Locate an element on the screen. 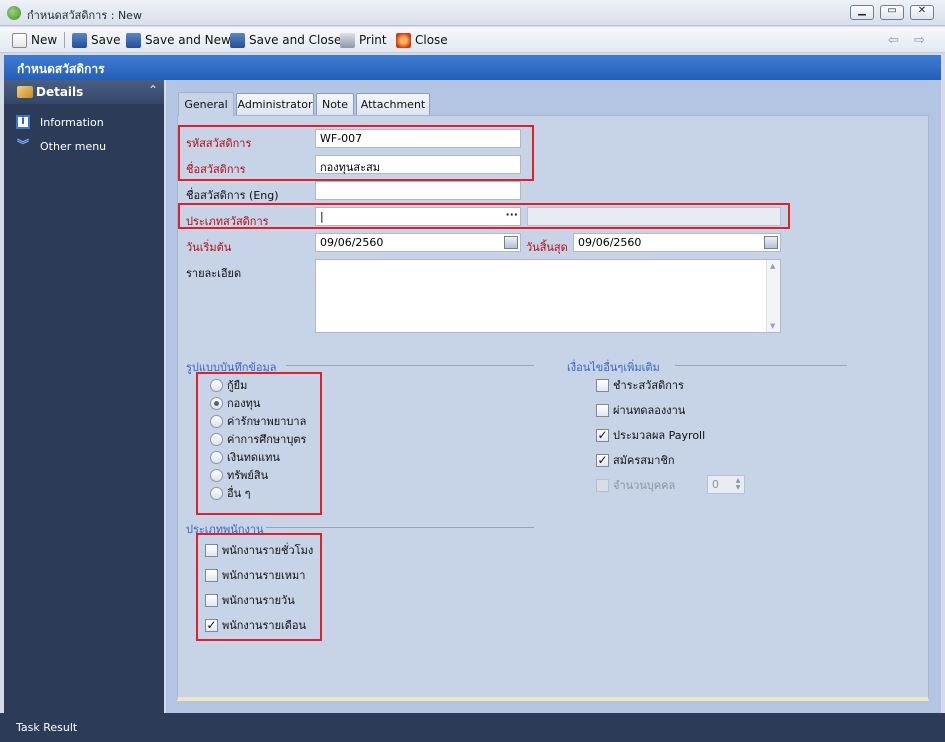 The height and width of the screenshot is (742, 945). checkbox-membership: ✓ สมัครสมาชิก is located at coordinates (635, 460).